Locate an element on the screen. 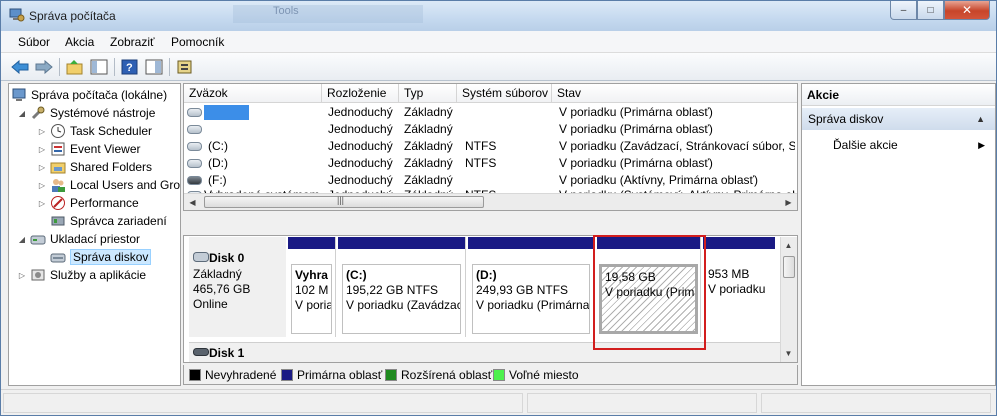  scroll-right-icon: ▶ is located at coordinates (788, 202).